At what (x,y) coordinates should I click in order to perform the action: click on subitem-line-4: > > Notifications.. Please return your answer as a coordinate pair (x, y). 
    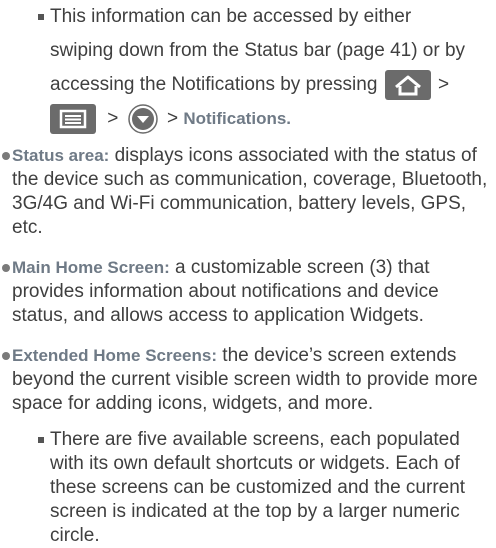
    Looking at the image, I should click on (270, 119).